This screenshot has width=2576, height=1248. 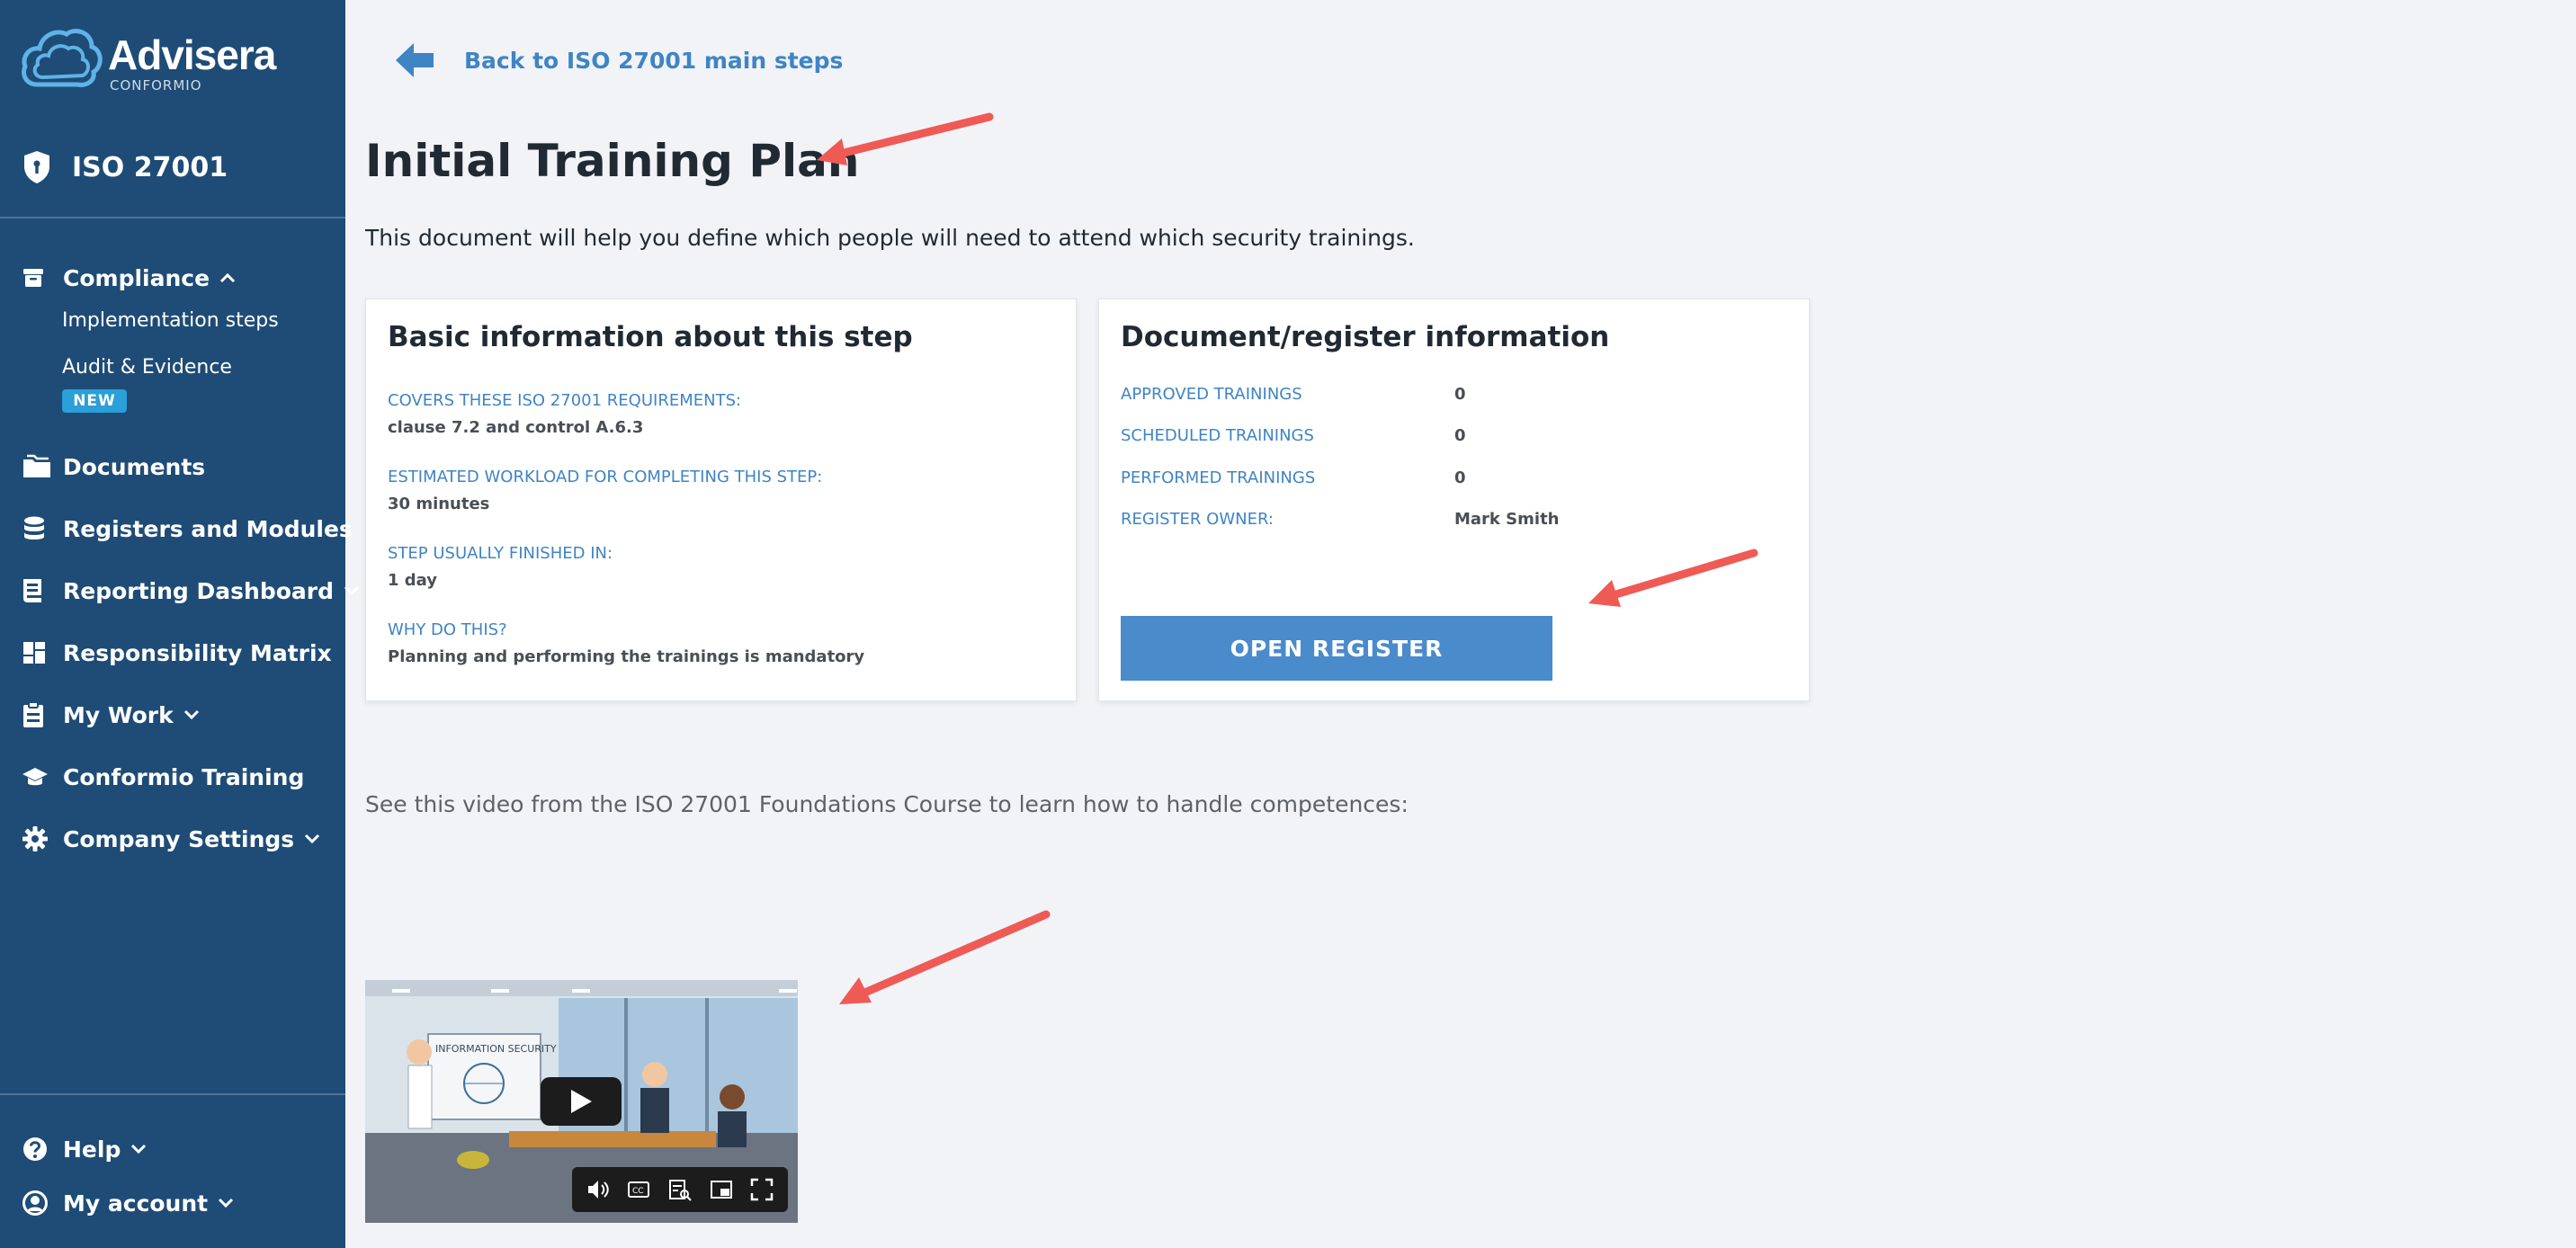 I want to click on finished-in-value: 1 day, so click(x=413, y=581).